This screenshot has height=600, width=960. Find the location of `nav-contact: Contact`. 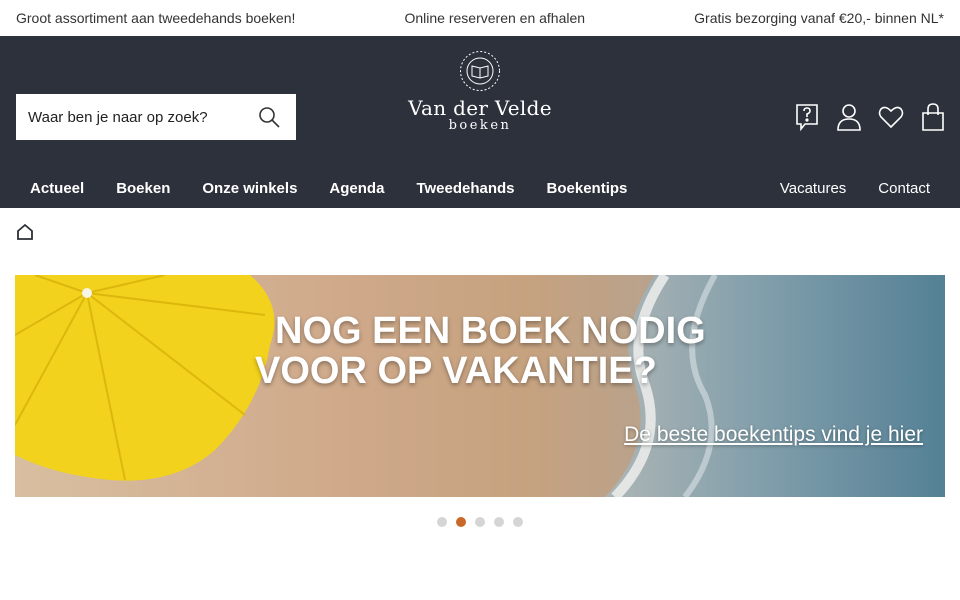

nav-contact: Contact is located at coordinates (904, 188).